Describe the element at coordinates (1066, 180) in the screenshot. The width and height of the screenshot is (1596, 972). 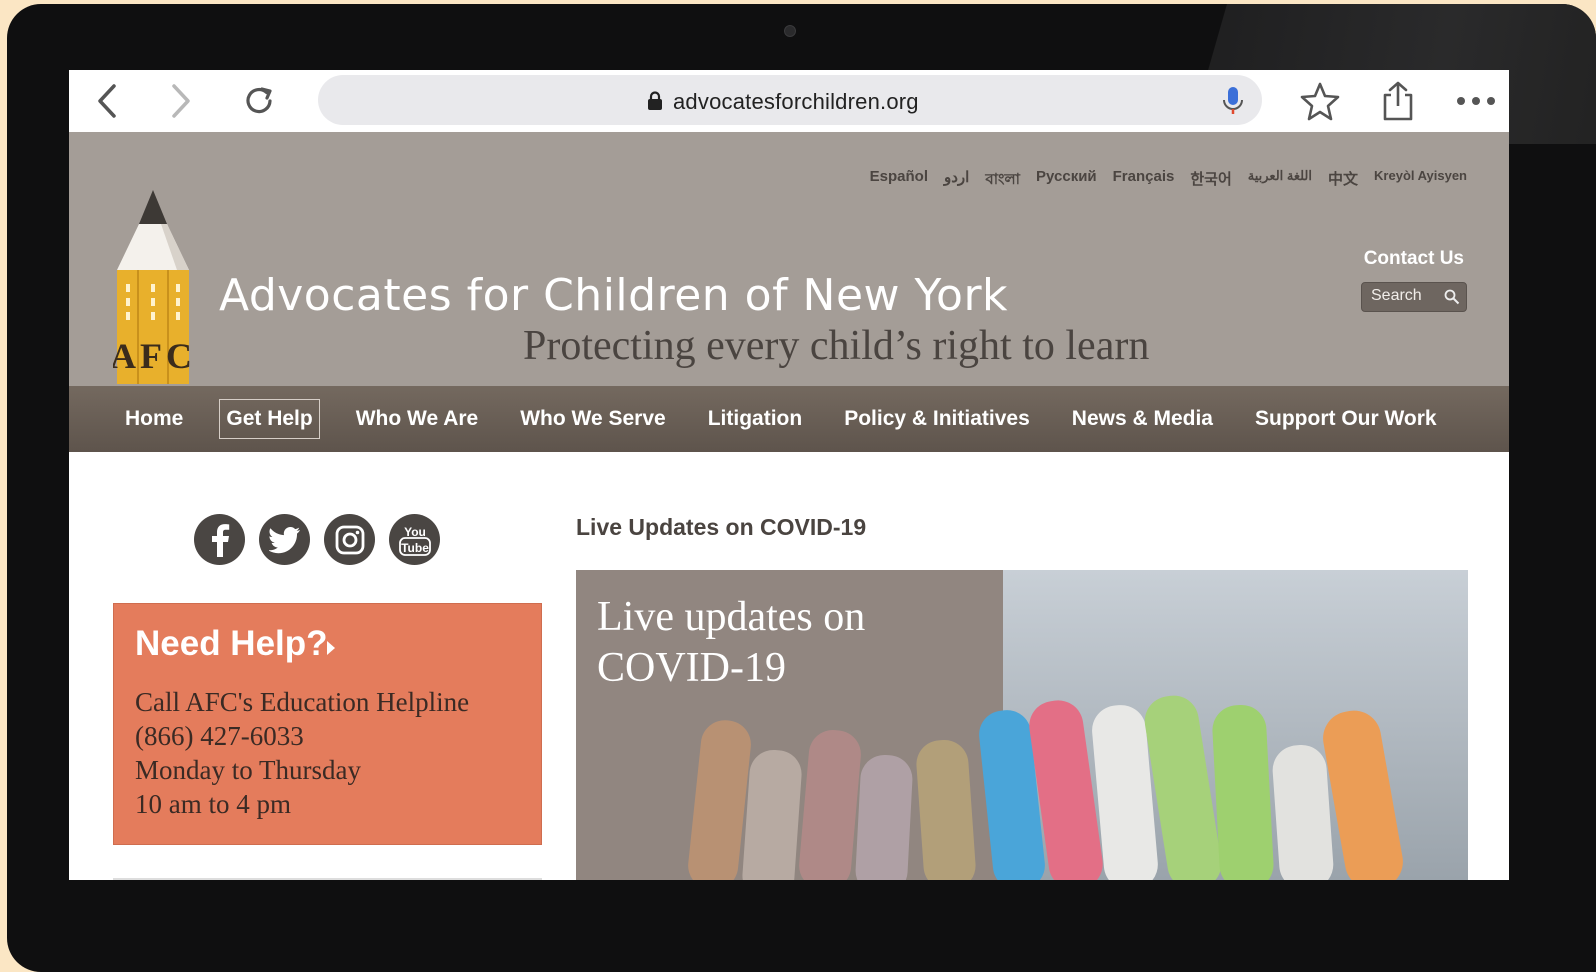
I see `language-link: Русский` at that location.